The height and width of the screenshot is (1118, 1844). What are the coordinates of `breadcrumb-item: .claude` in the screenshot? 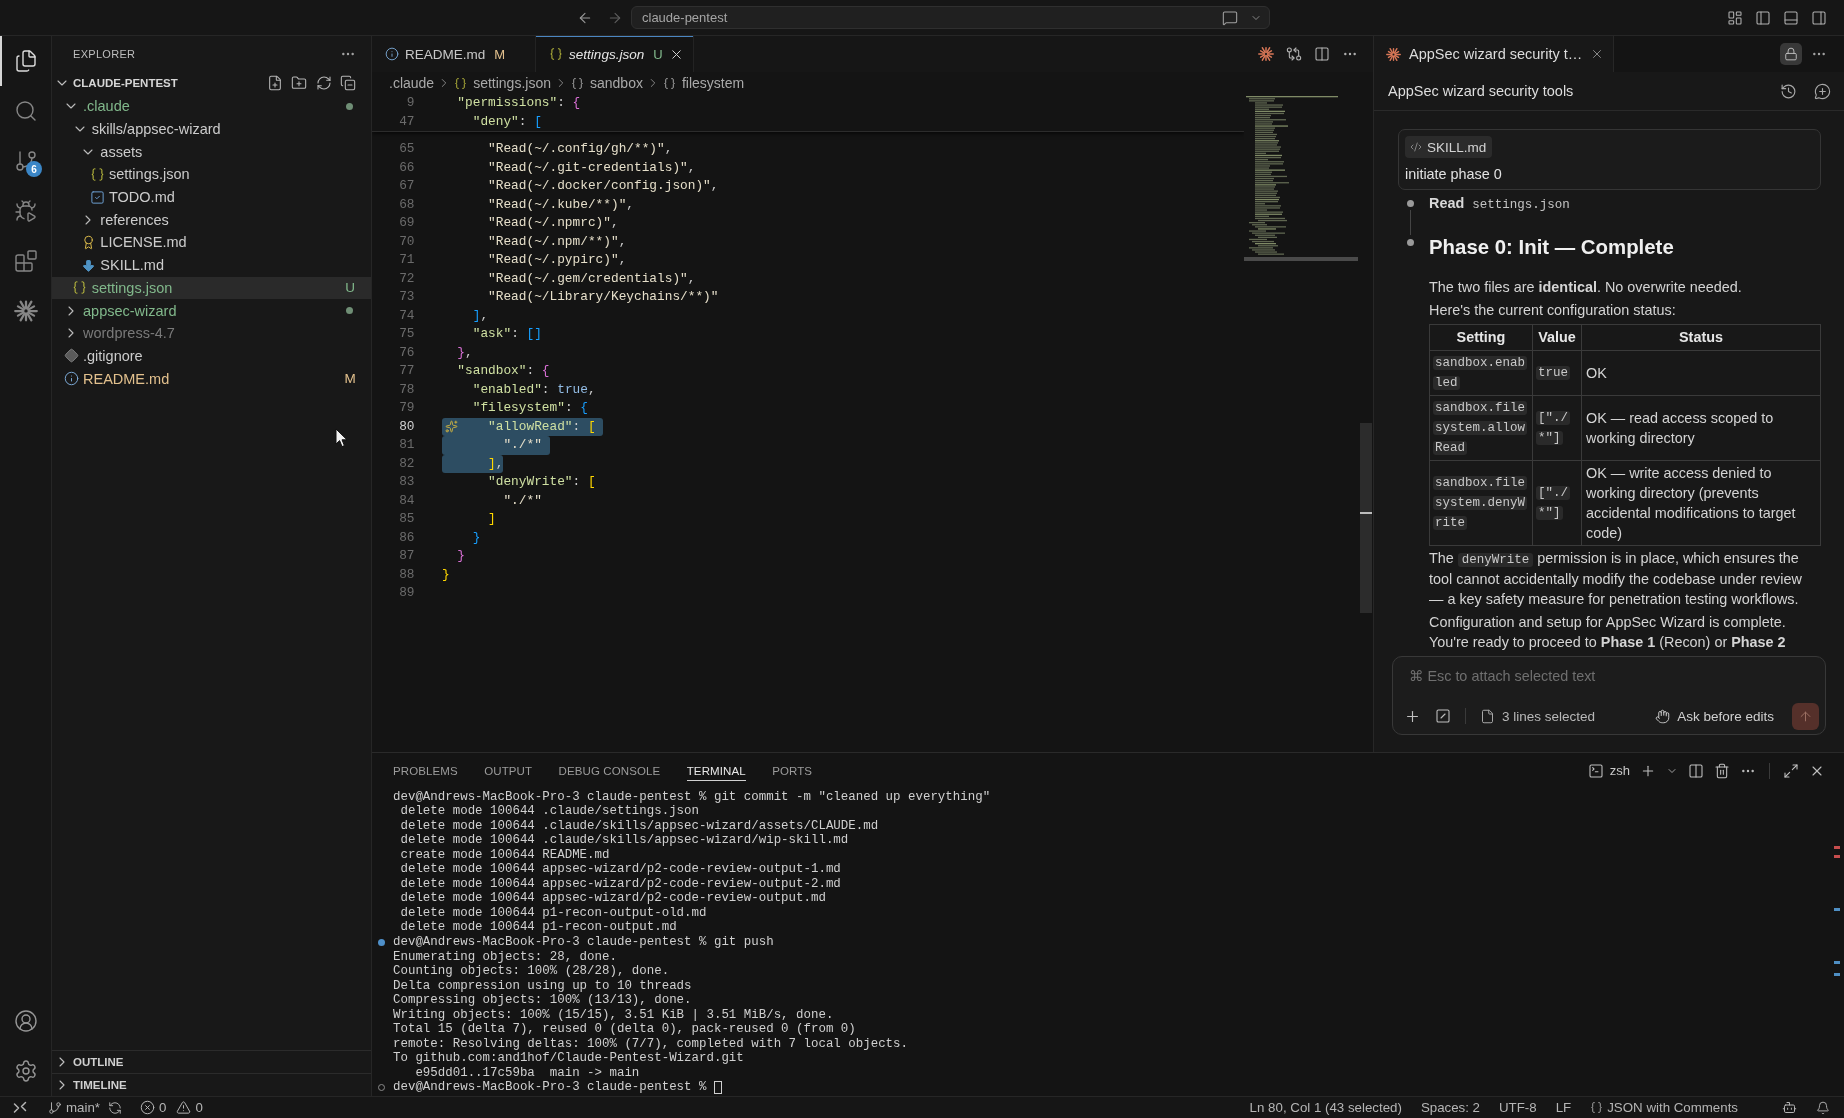 It's located at (412, 83).